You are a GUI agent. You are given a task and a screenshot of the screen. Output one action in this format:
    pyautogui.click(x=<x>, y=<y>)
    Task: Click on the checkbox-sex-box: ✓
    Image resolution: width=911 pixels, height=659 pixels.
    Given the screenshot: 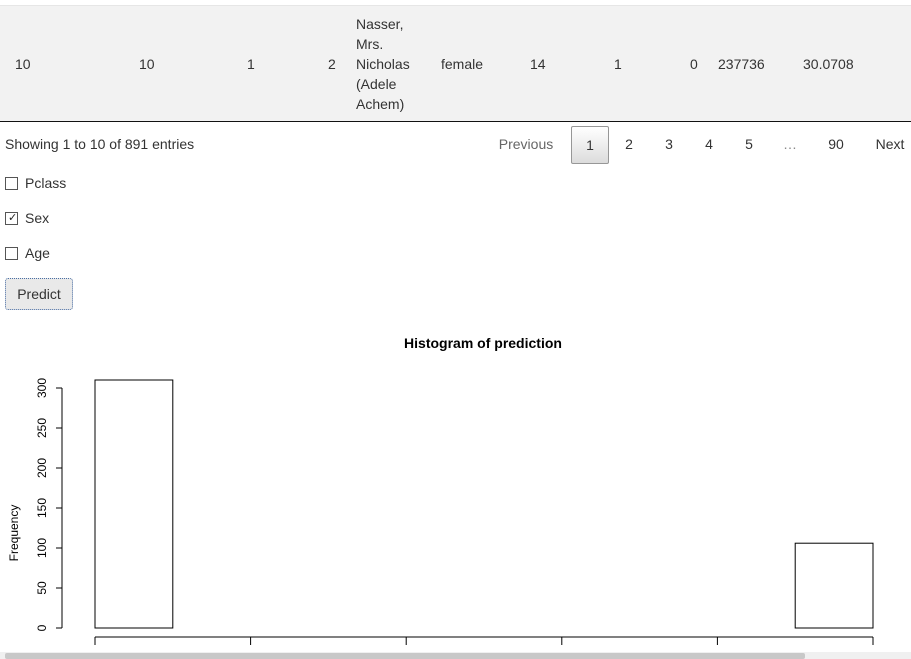 What is the action you would take?
    pyautogui.click(x=11, y=218)
    